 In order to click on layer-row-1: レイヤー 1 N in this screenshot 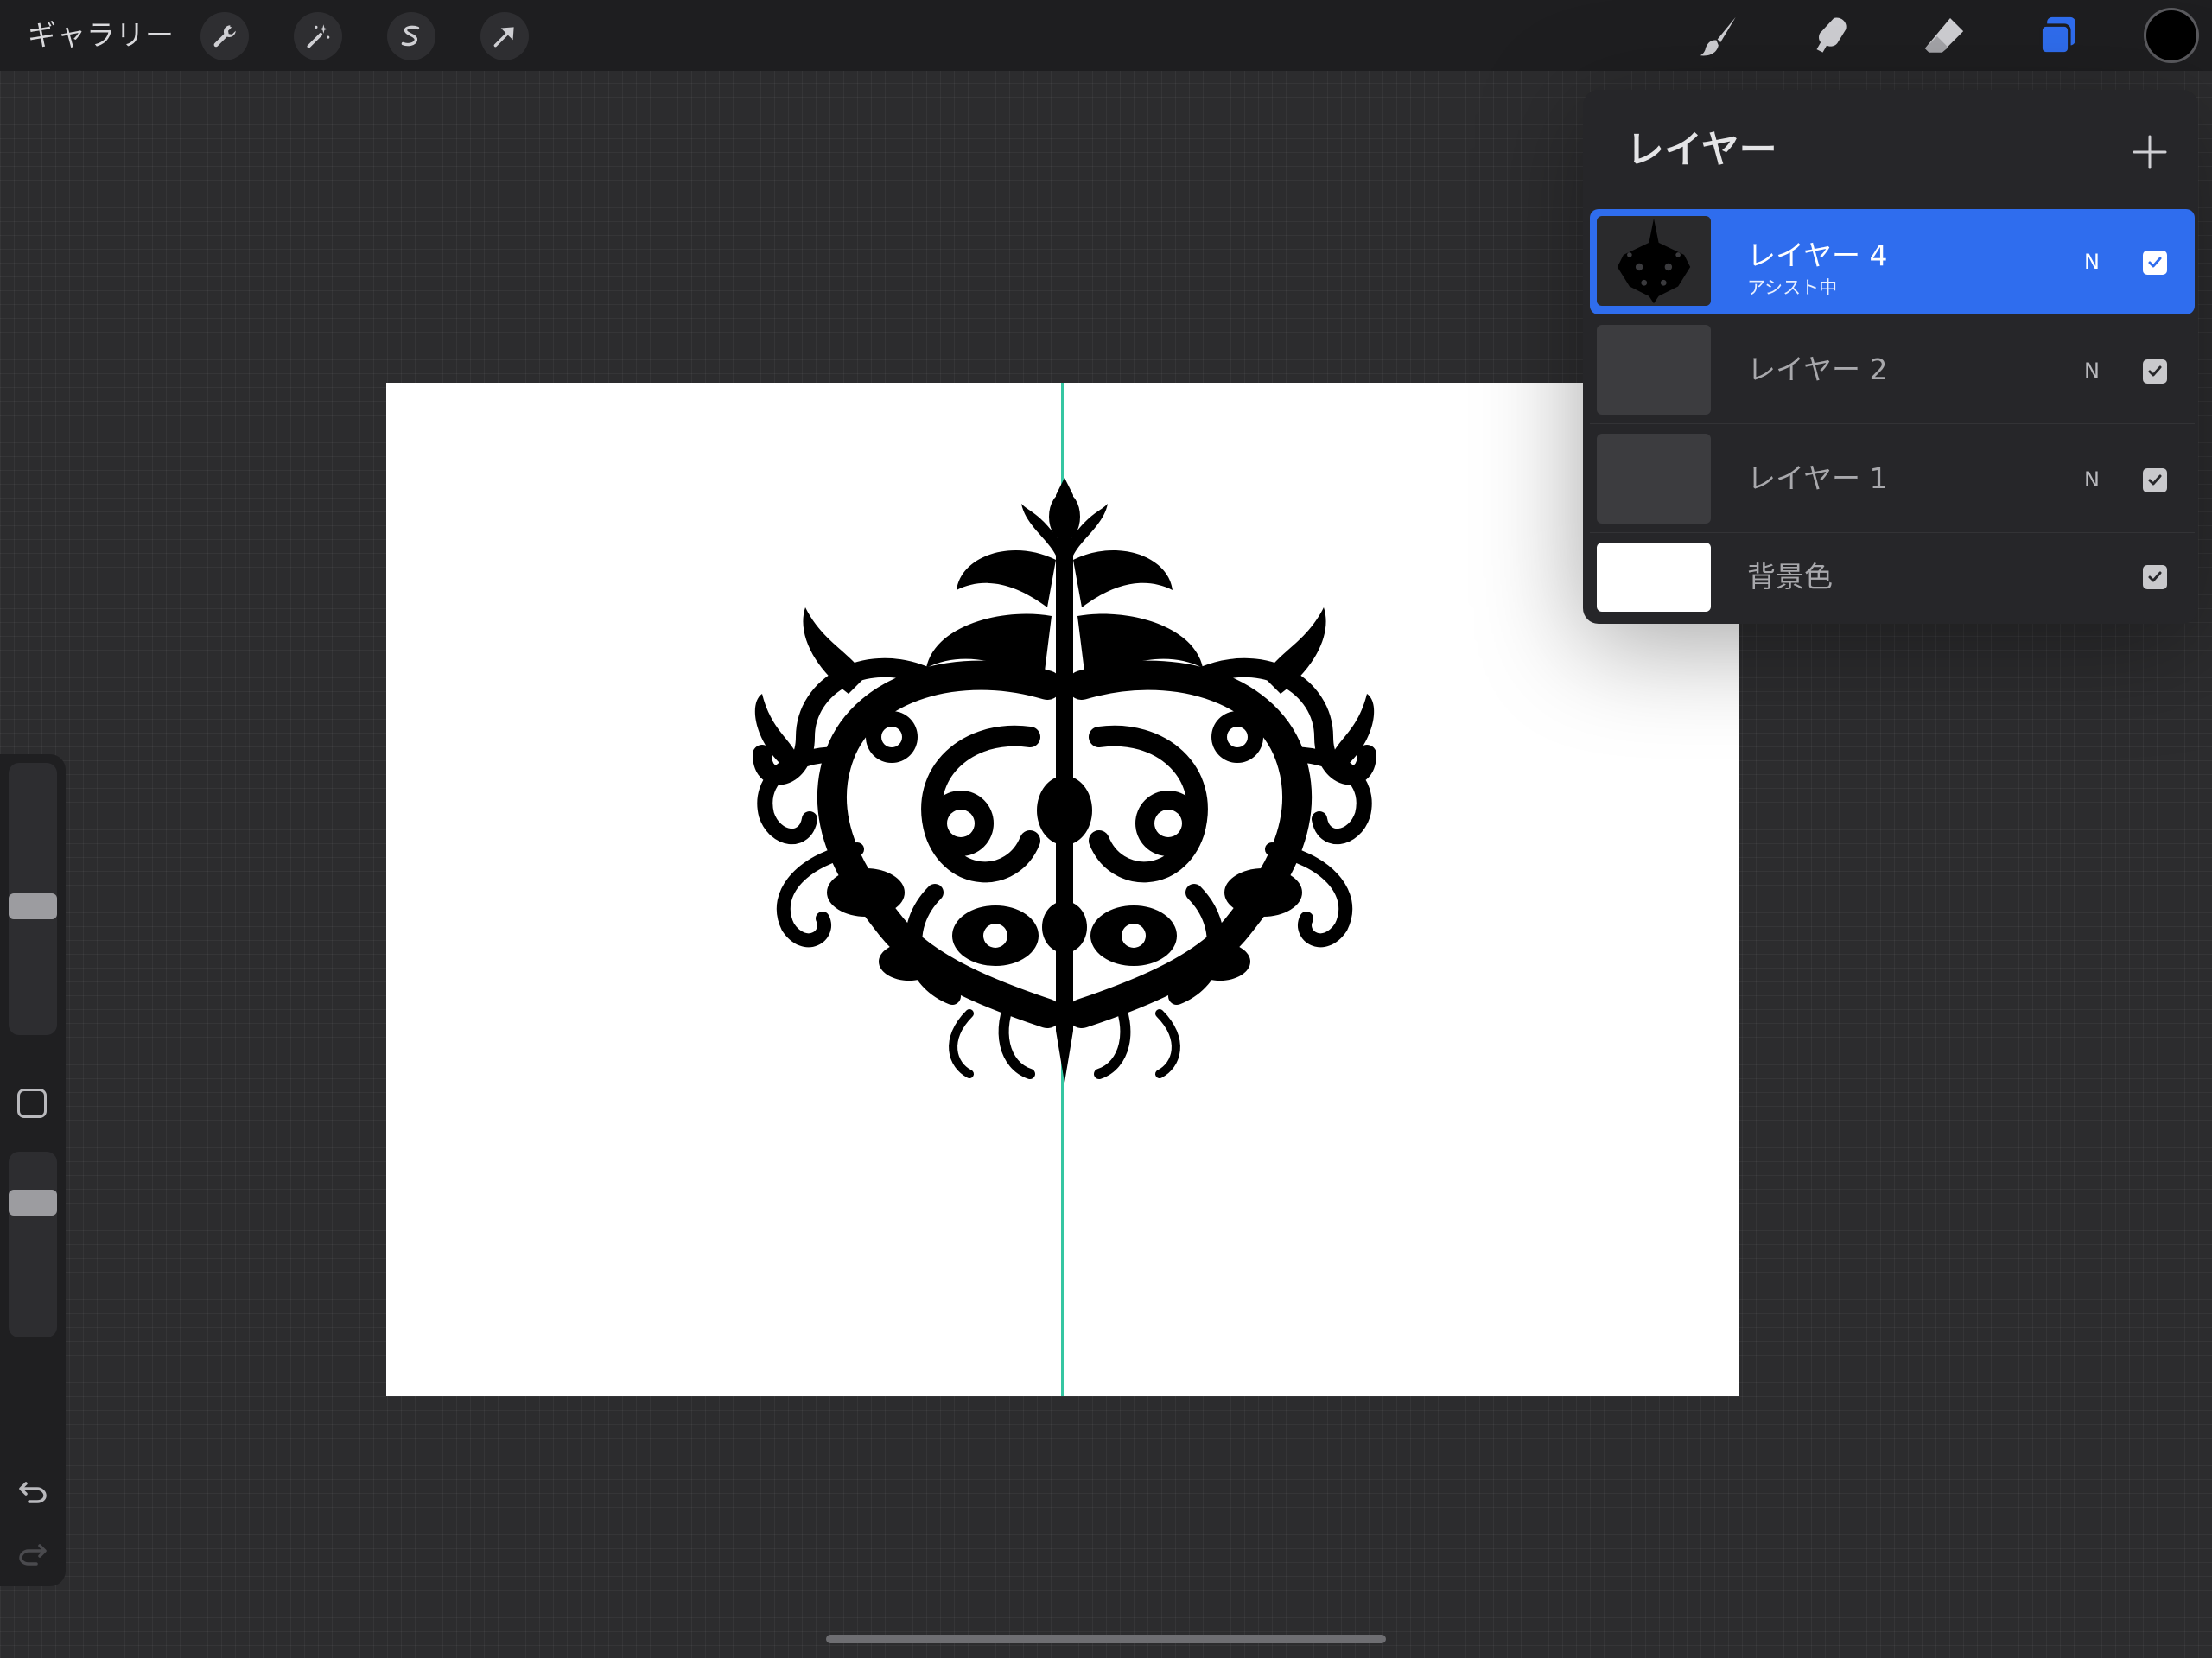, I will do `click(1892, 478)`.